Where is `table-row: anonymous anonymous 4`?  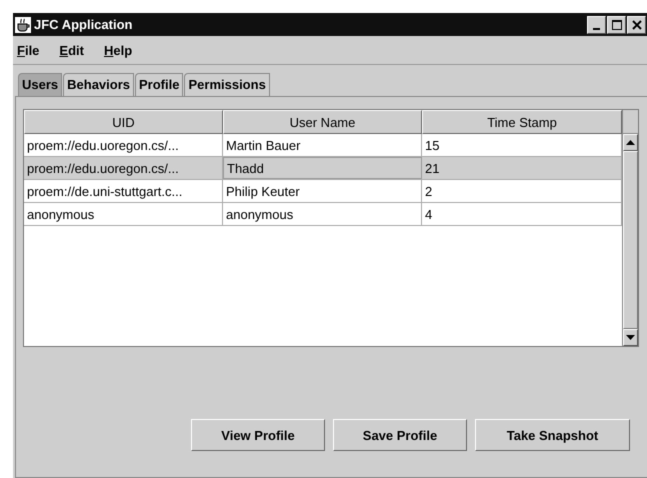
table-row: anonymous anonymous 4 is located at coordinates (323, 214).